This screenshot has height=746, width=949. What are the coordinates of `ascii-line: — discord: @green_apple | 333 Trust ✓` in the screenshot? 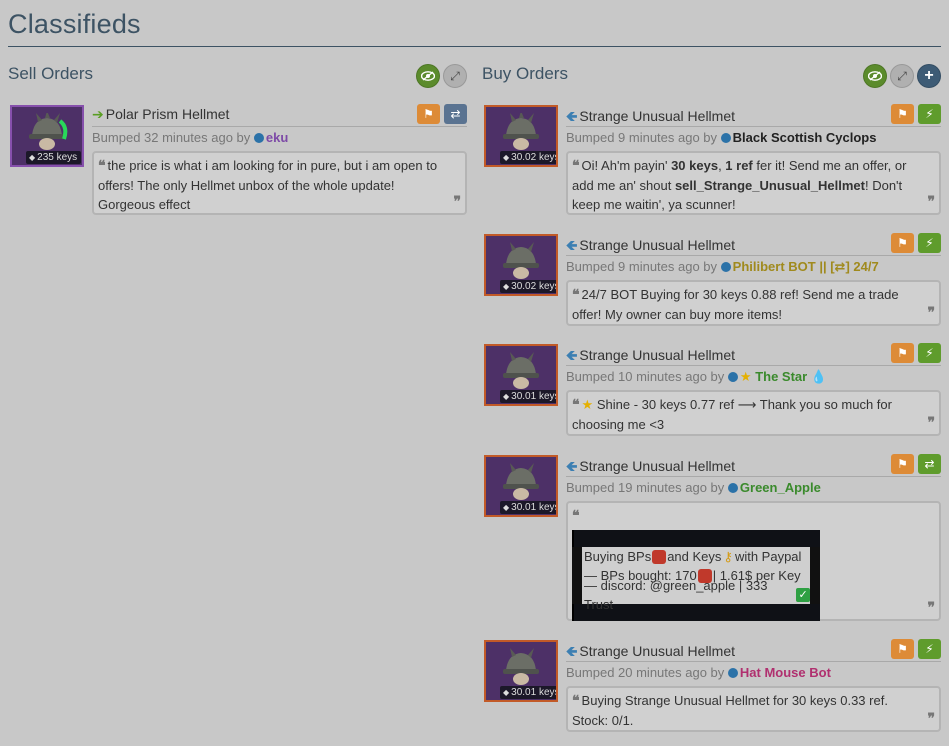 It's located at (696, 595).